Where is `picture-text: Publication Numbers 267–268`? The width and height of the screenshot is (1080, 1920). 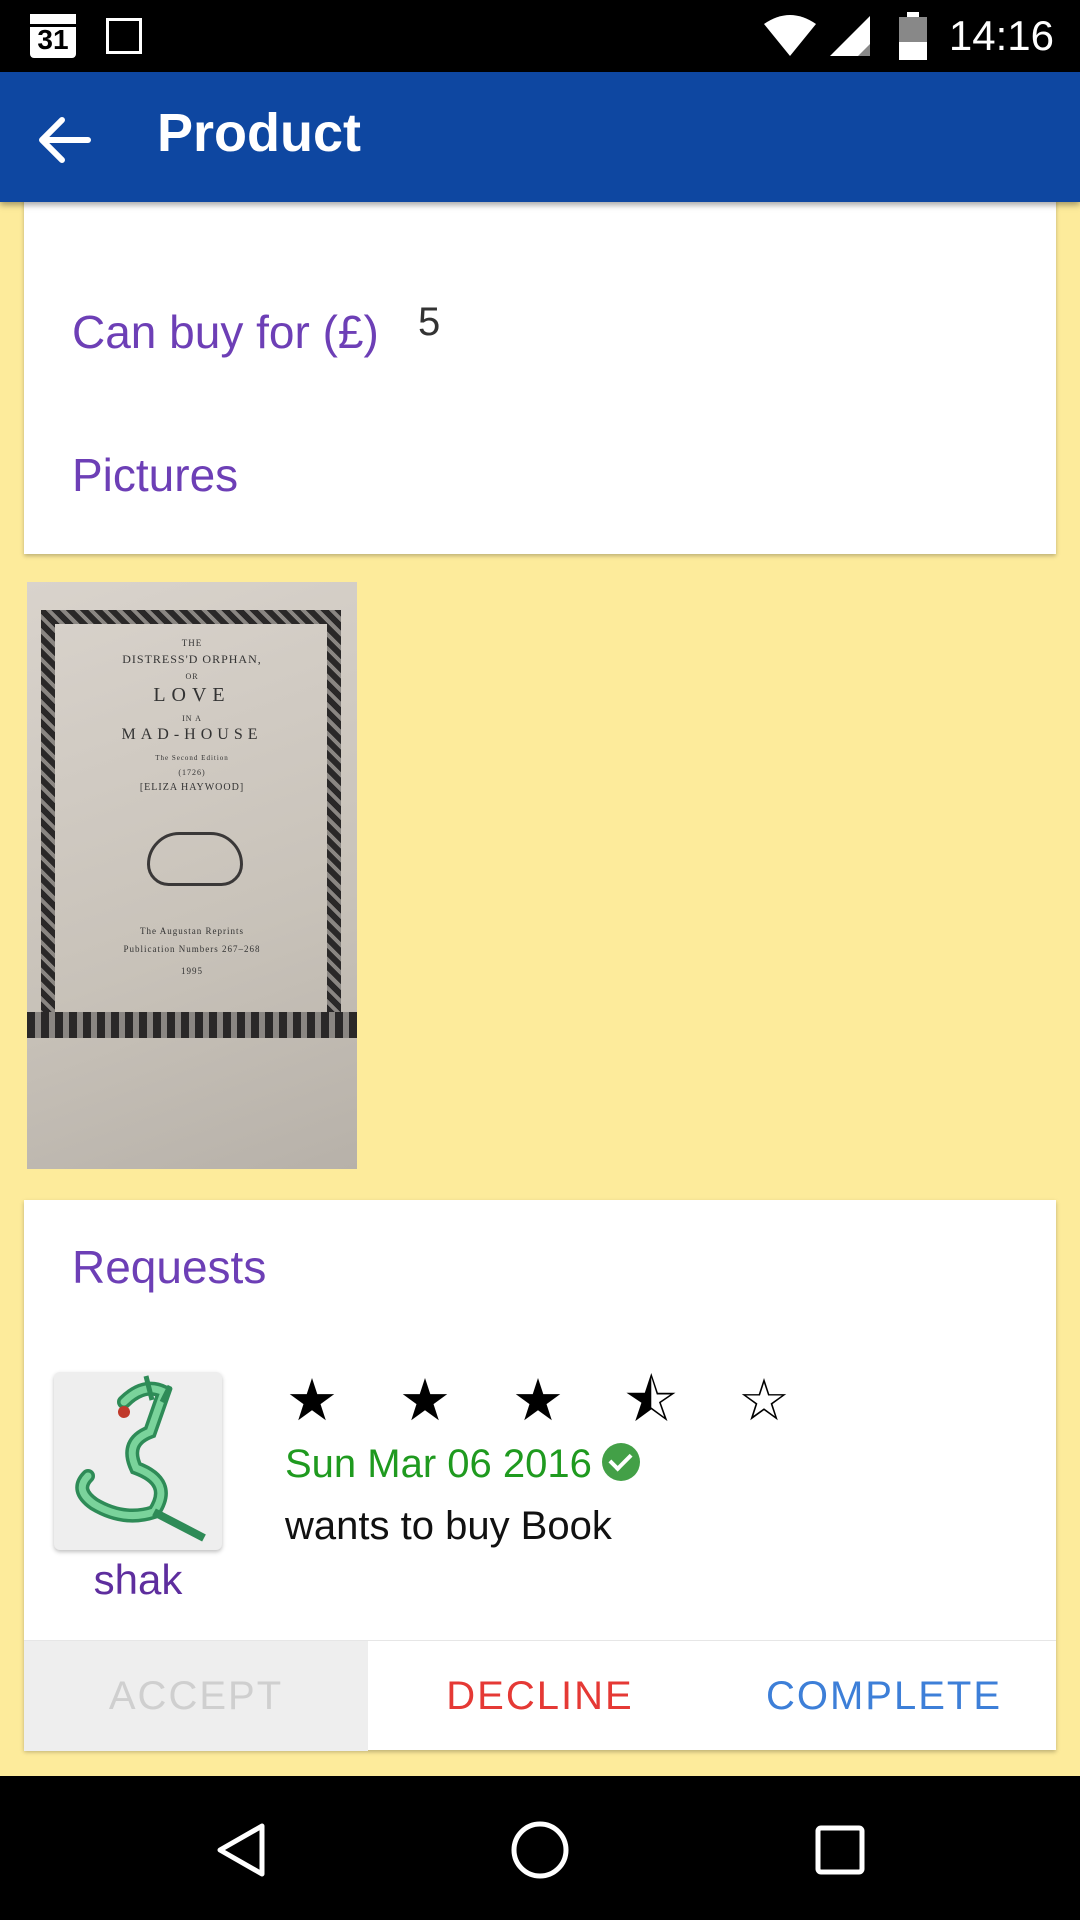
picture-text: Publication Numbers 267–268 is located at coordinates (192, 949).